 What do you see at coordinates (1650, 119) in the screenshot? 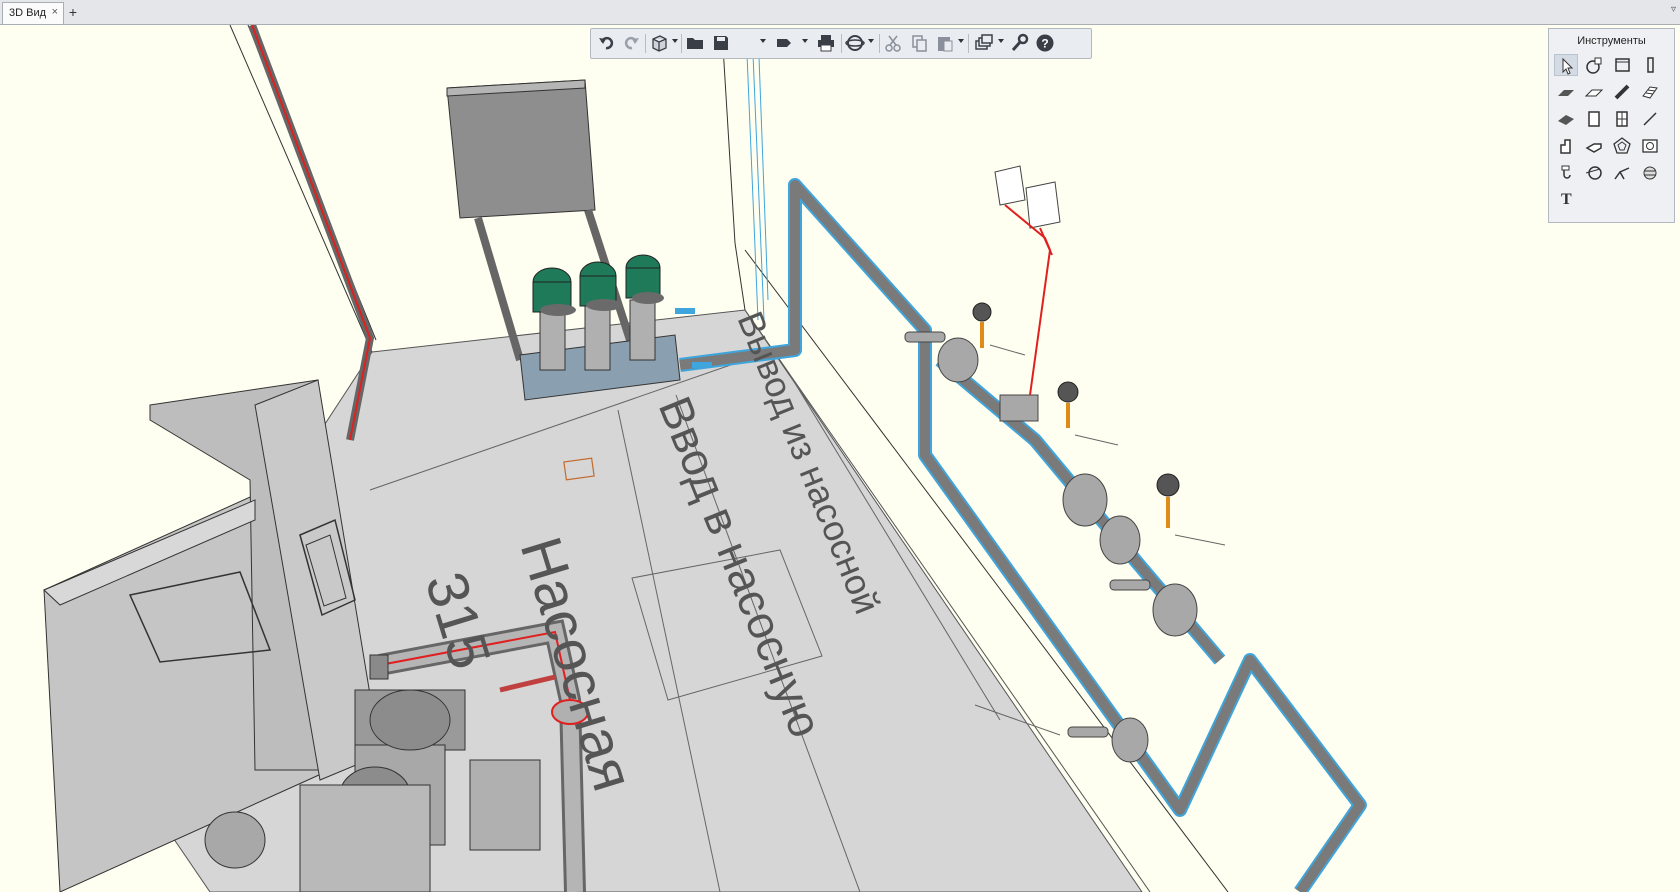
I see `line-tool-icon` at bounding box center [1650, 119].